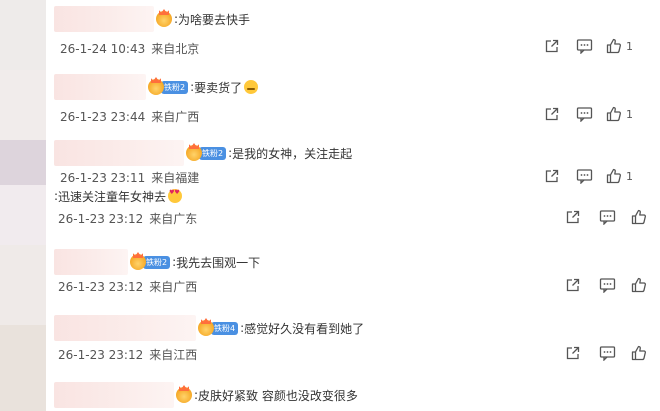  Describe the element at coordinates (175, 49) in the screenshot. I see `comment-location: 来自北京` at that location.